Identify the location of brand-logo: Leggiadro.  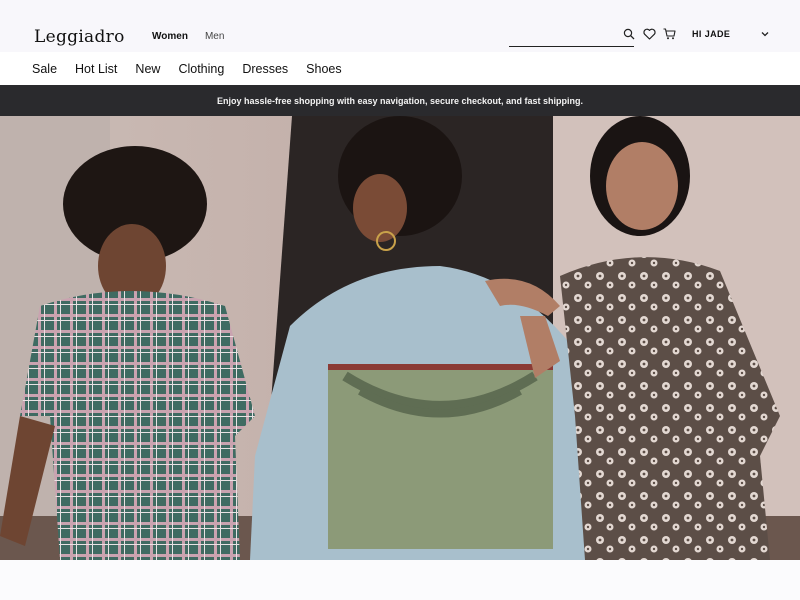
(79, 37).